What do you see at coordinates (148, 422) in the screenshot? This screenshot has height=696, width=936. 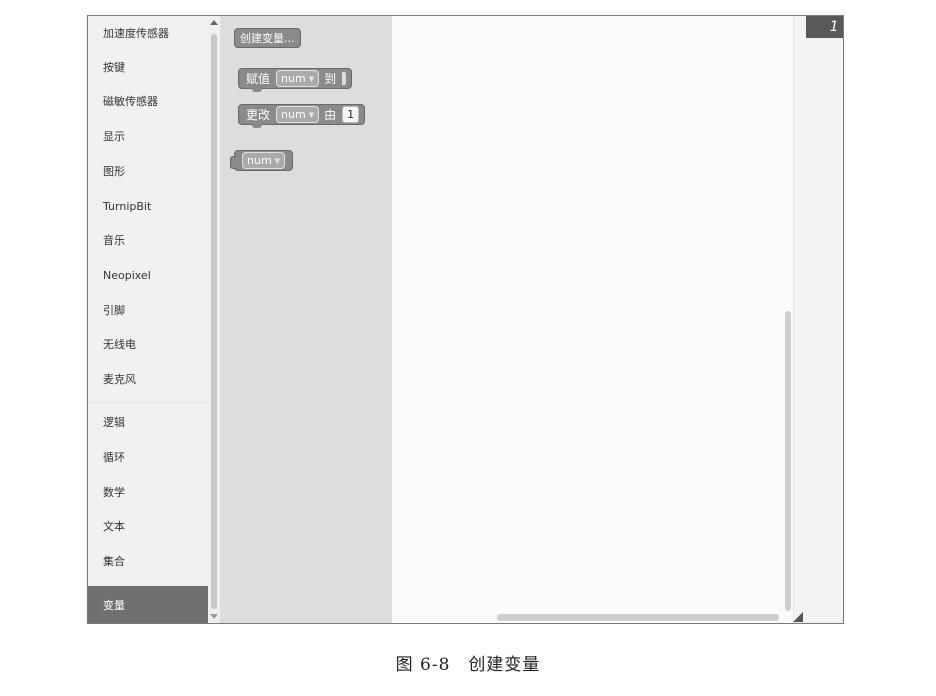 I see `category-logic: 逻辑` at bounding box center [148, 422].